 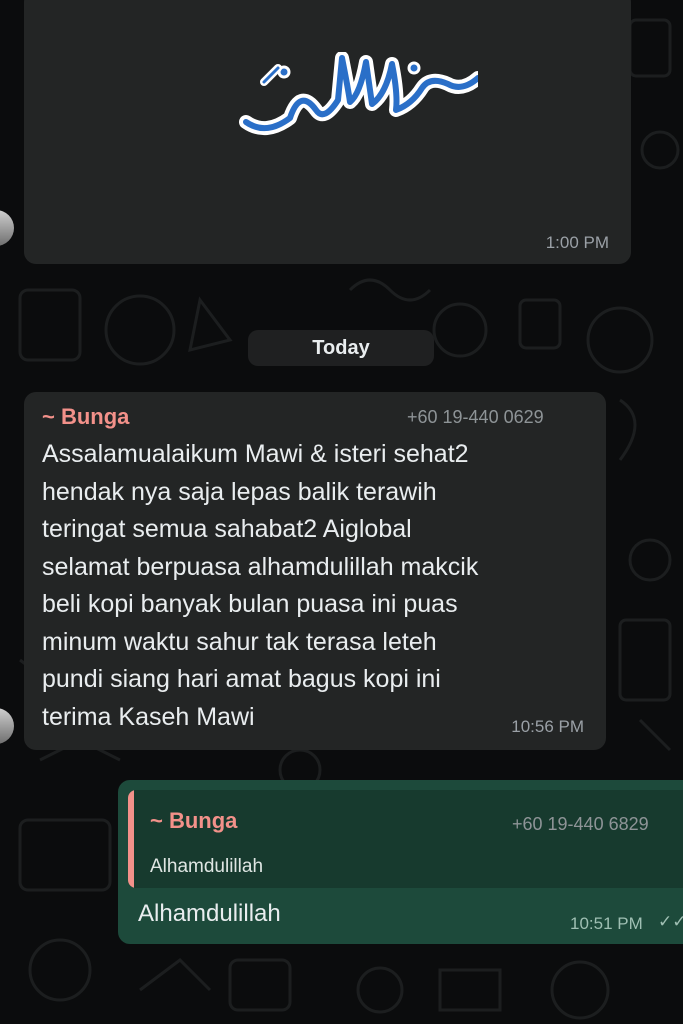 What do you see at coordinates (475, 417) in the screenshot?
I see `sender-phone: +60 19-440 0629` at bounding box center [475, 417].